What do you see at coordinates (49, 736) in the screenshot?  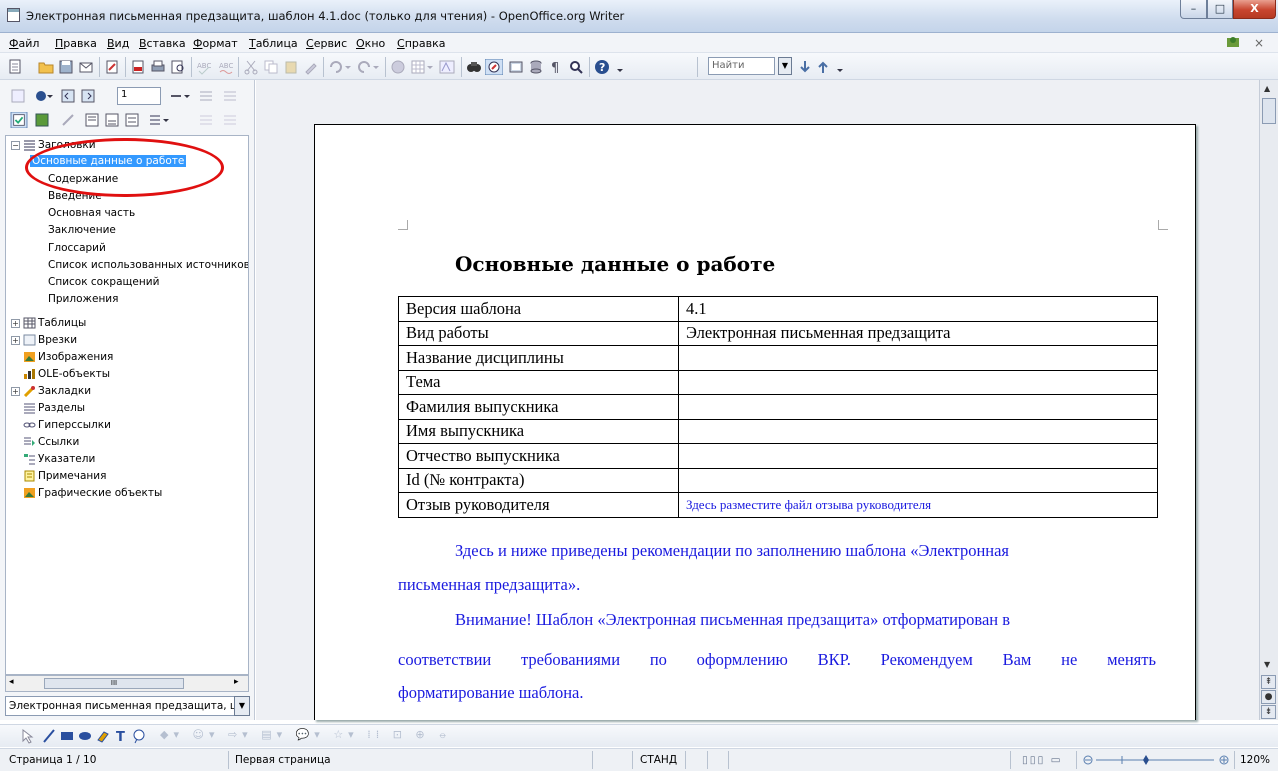 I see `line-icon` at bounding box center [49, 736].